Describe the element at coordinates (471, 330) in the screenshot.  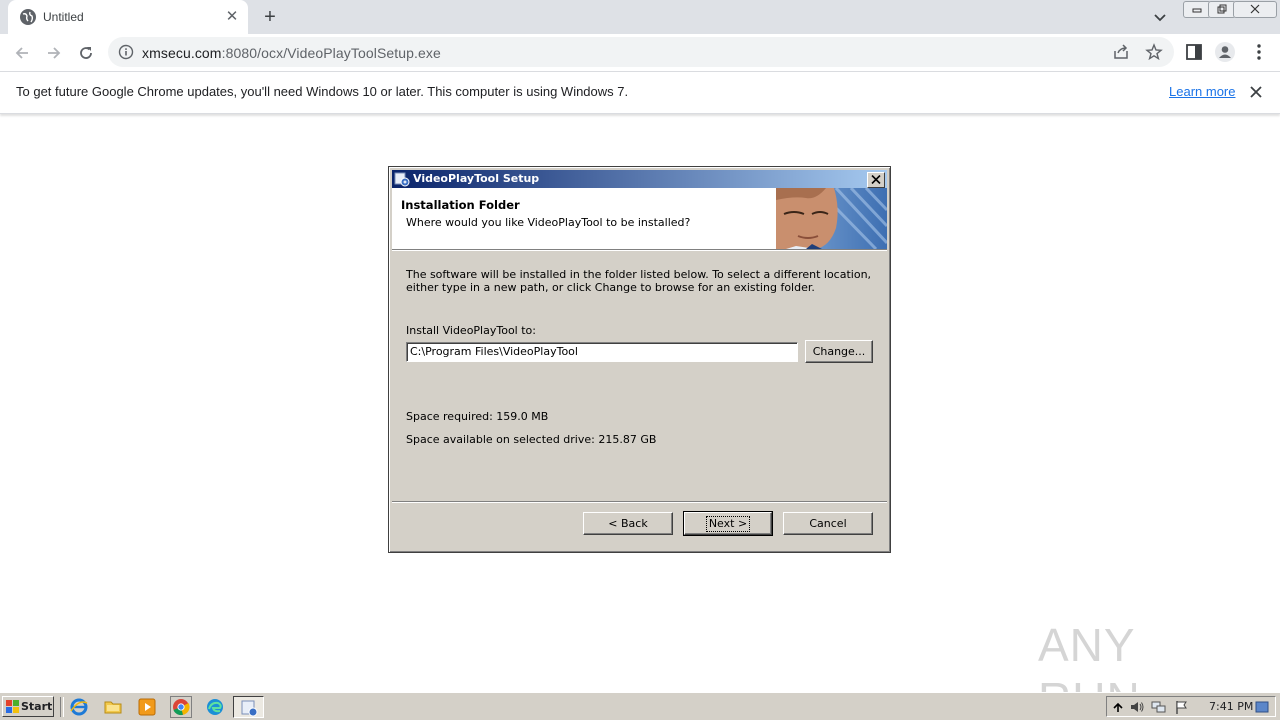
I see `install-location-label: Install VideoPlayTool to:` at that location.